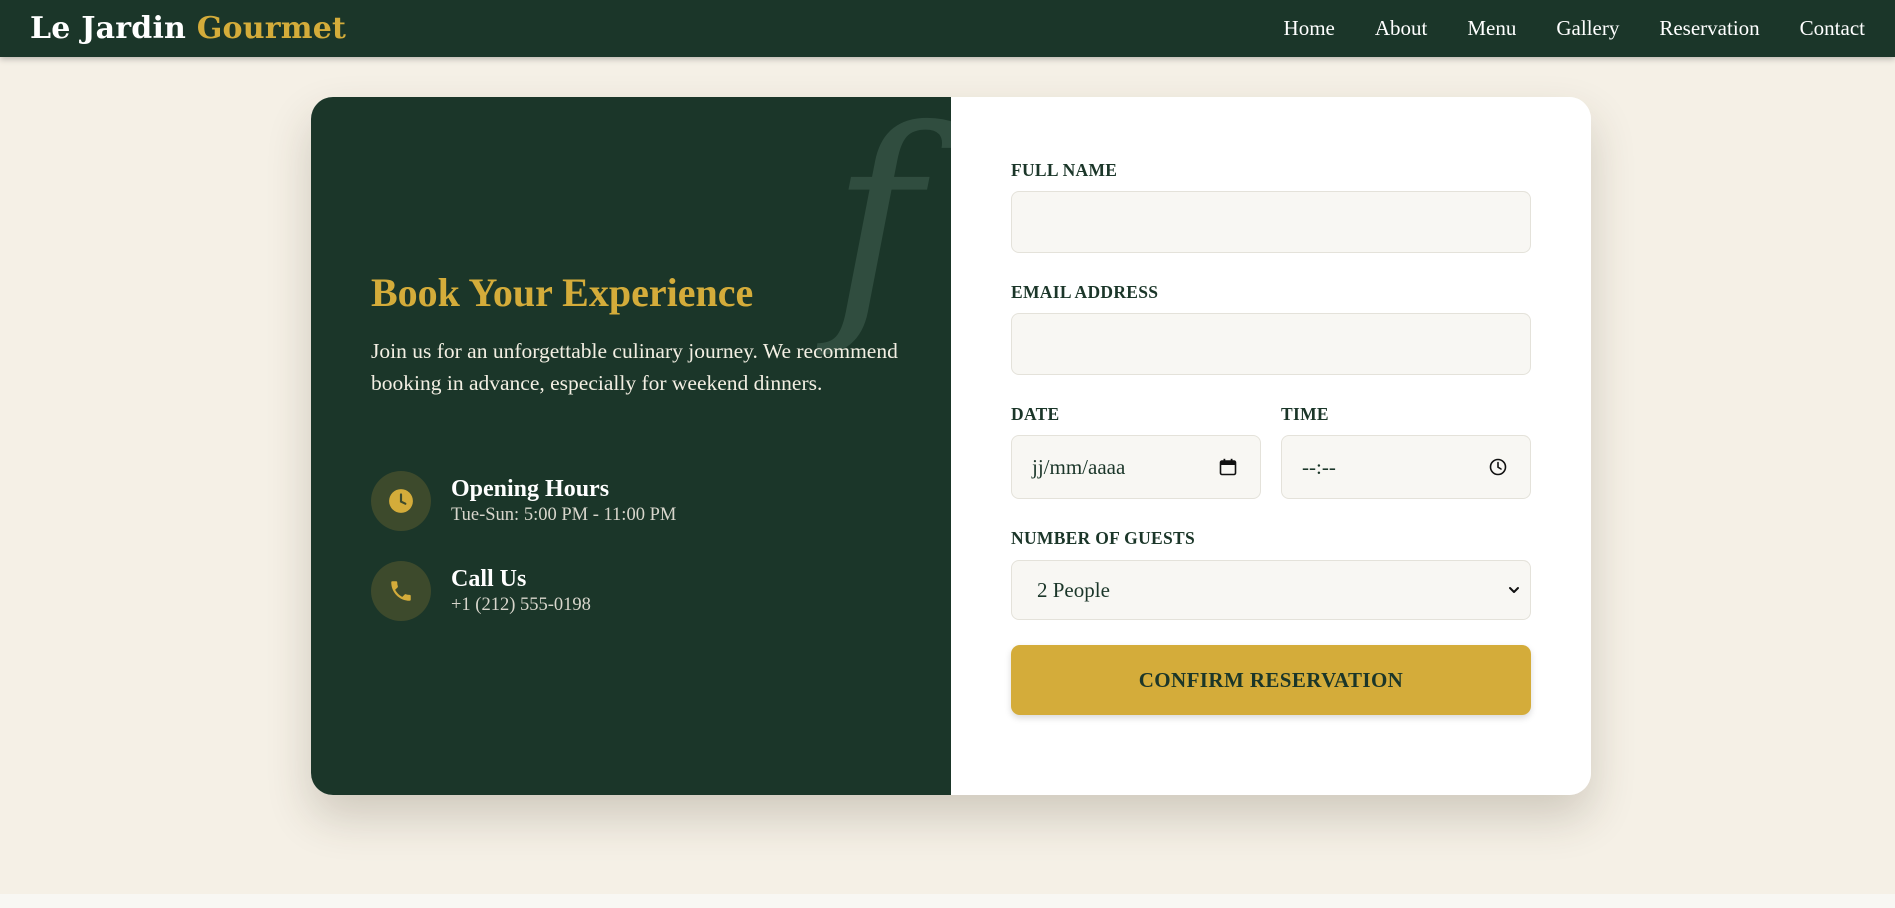 Image resolution: width=1895 pixels, height=908 pixels. I want to click on chevron-down-icon, so click(1514, 590).